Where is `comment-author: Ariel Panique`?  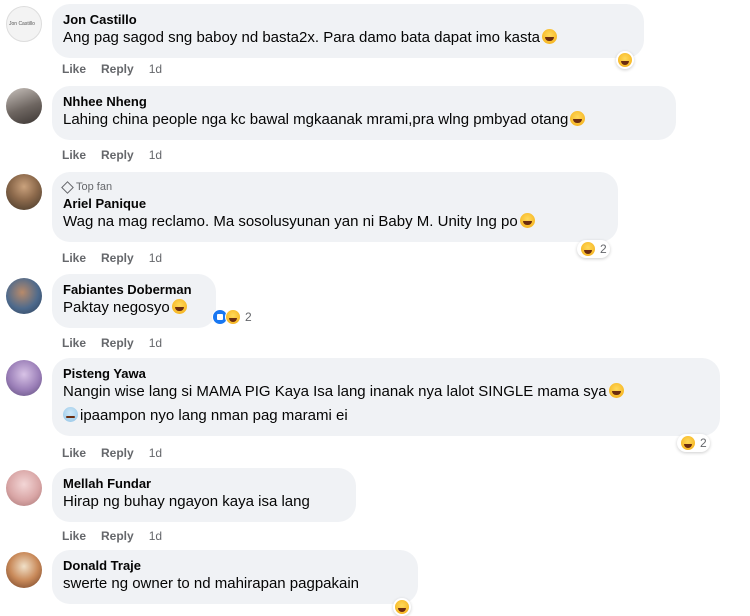
comment-author: Ariel Panique is located at coordinates (334, 204).